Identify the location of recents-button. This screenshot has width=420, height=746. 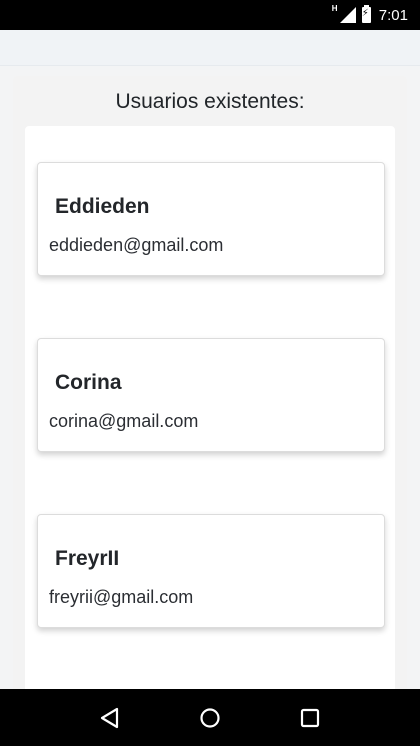
(310, 718).